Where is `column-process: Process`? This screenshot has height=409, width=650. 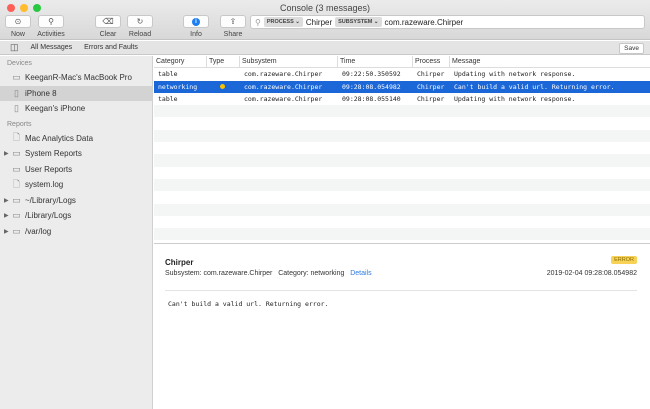
column-process: Process is located at coordinates (431, 62).